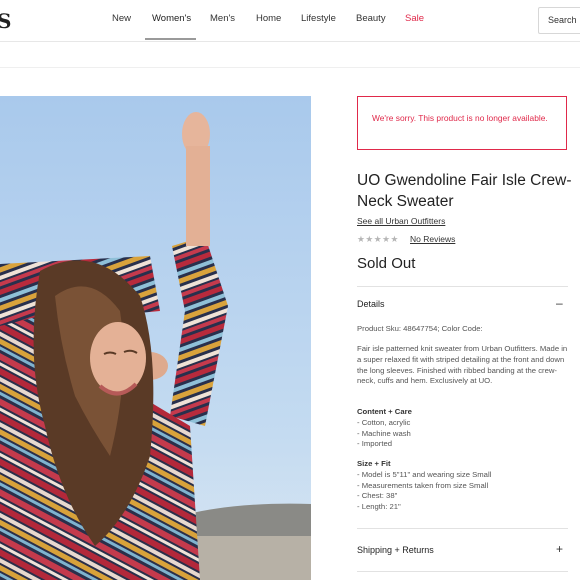 The width and height of the screenshot is (580, 580). I want to click on minus-icon: –, so click(559, 303).